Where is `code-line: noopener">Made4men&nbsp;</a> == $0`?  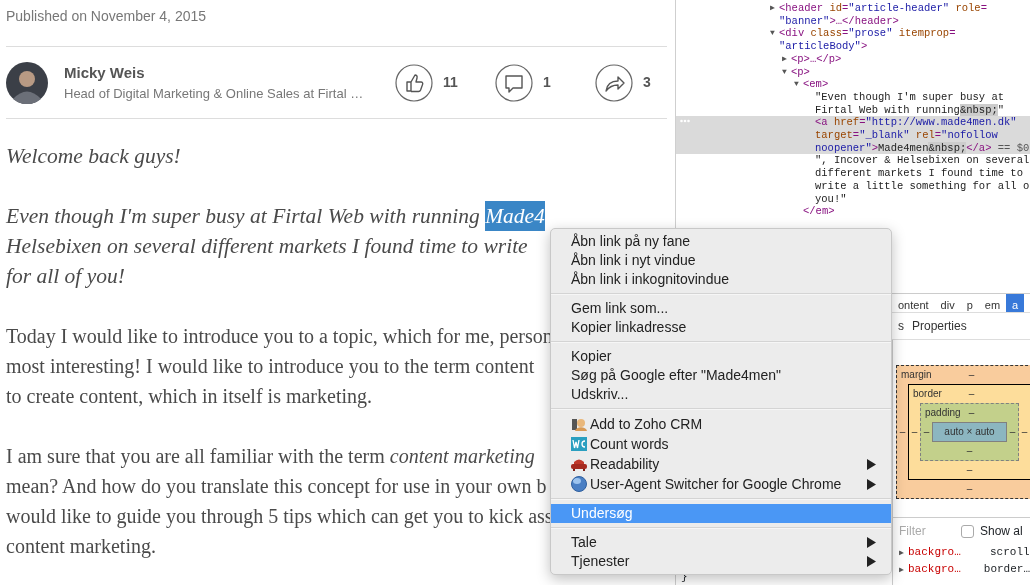 code-line: noopener">Made4men&nbsp;</a> == $0 is located at coordinates (922, 148).